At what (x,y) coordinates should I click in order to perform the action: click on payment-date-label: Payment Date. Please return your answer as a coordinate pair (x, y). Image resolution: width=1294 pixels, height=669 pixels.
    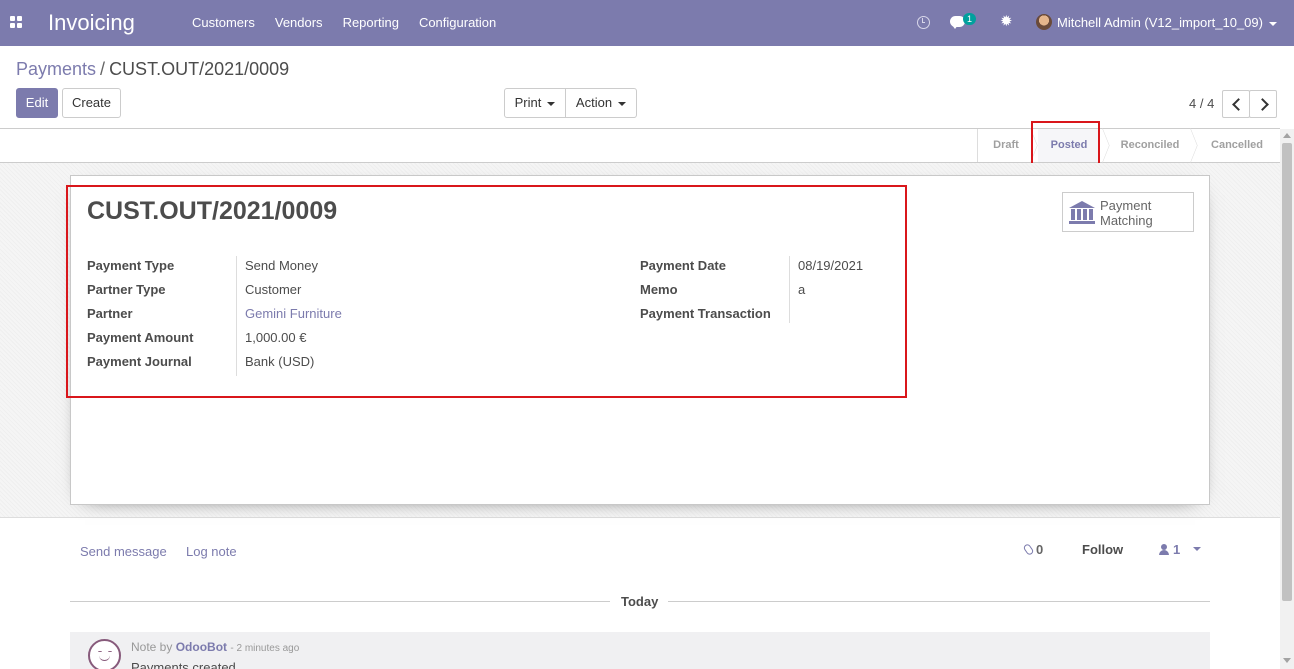
    Looking at the image, I should click on (683, 265).